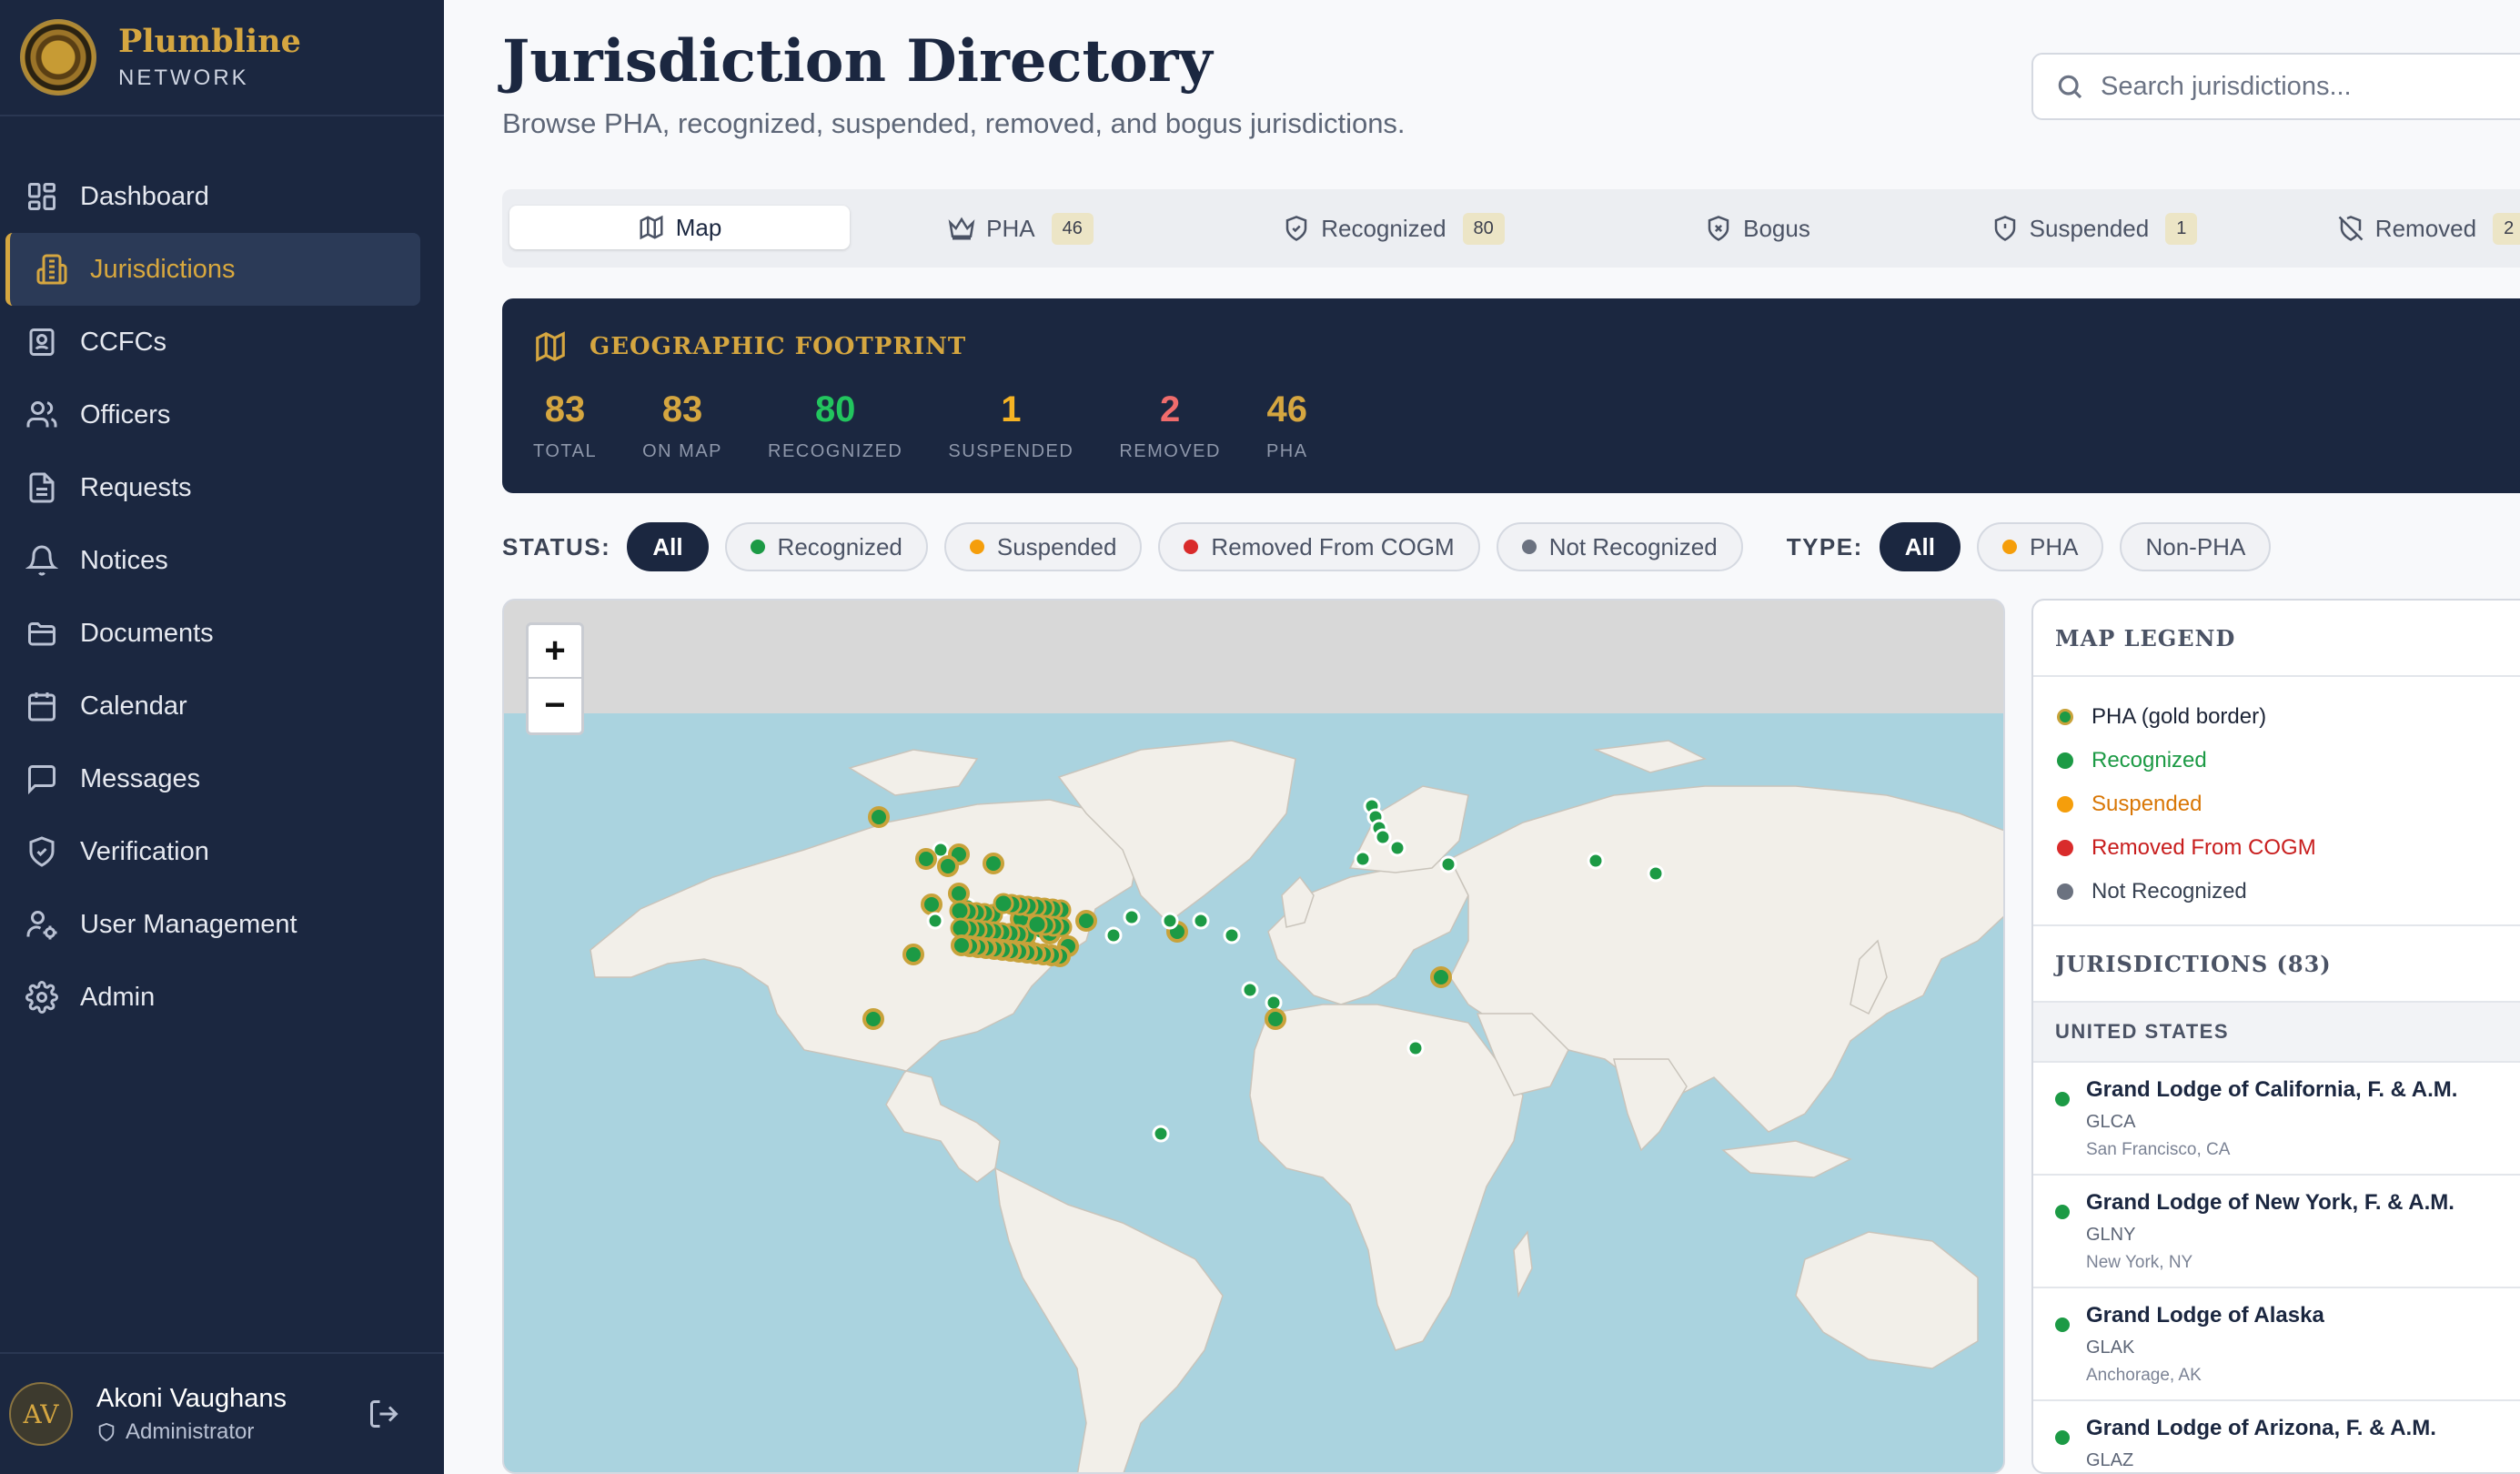 The height and width of the screenshot is (1474, 2520). I want to click on tab-bogus: Bogus, so click(1758, 229).